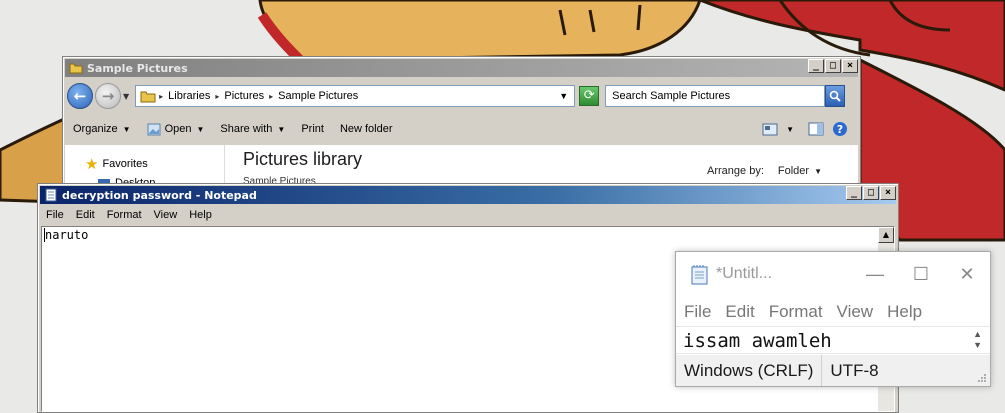 The image size is (1005, 413). I want to click on resize-grip-icon, so click(982, 378).